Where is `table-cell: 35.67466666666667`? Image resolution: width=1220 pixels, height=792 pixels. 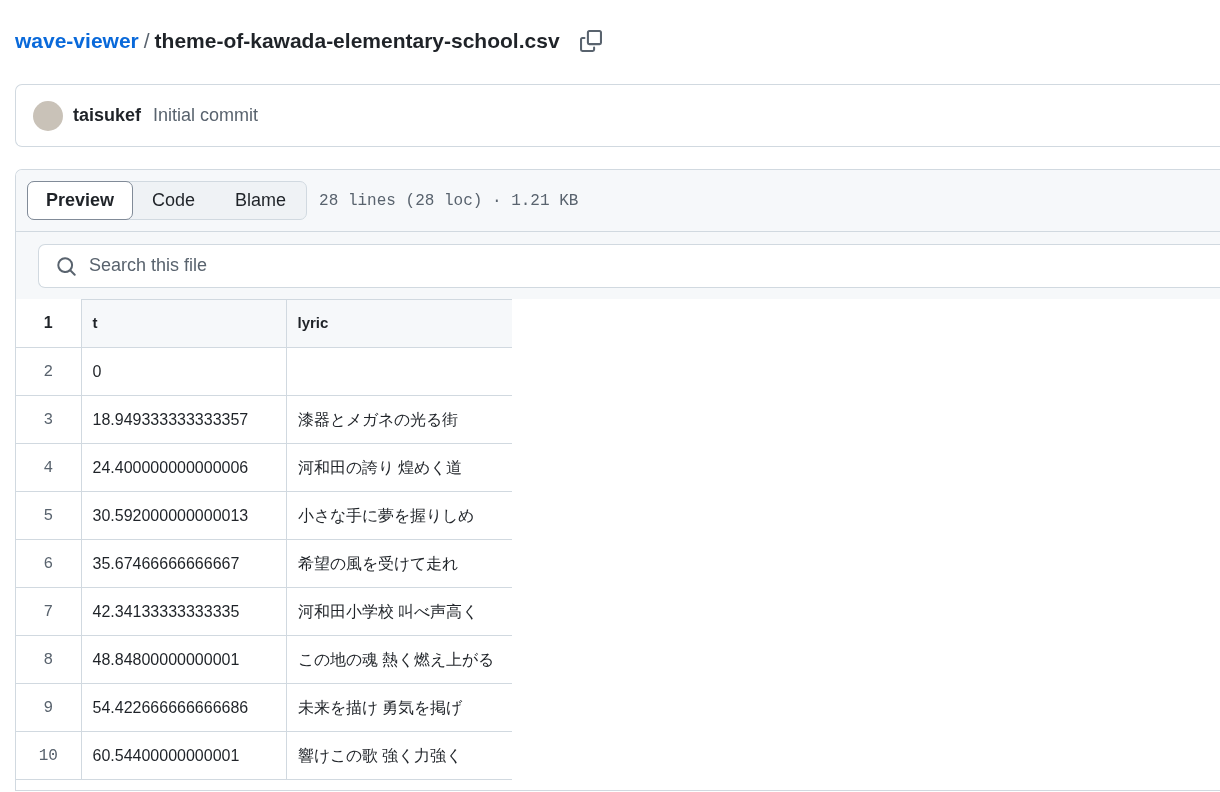 table-cell: 35.67466666666667 is located at coordinates (183, 563).